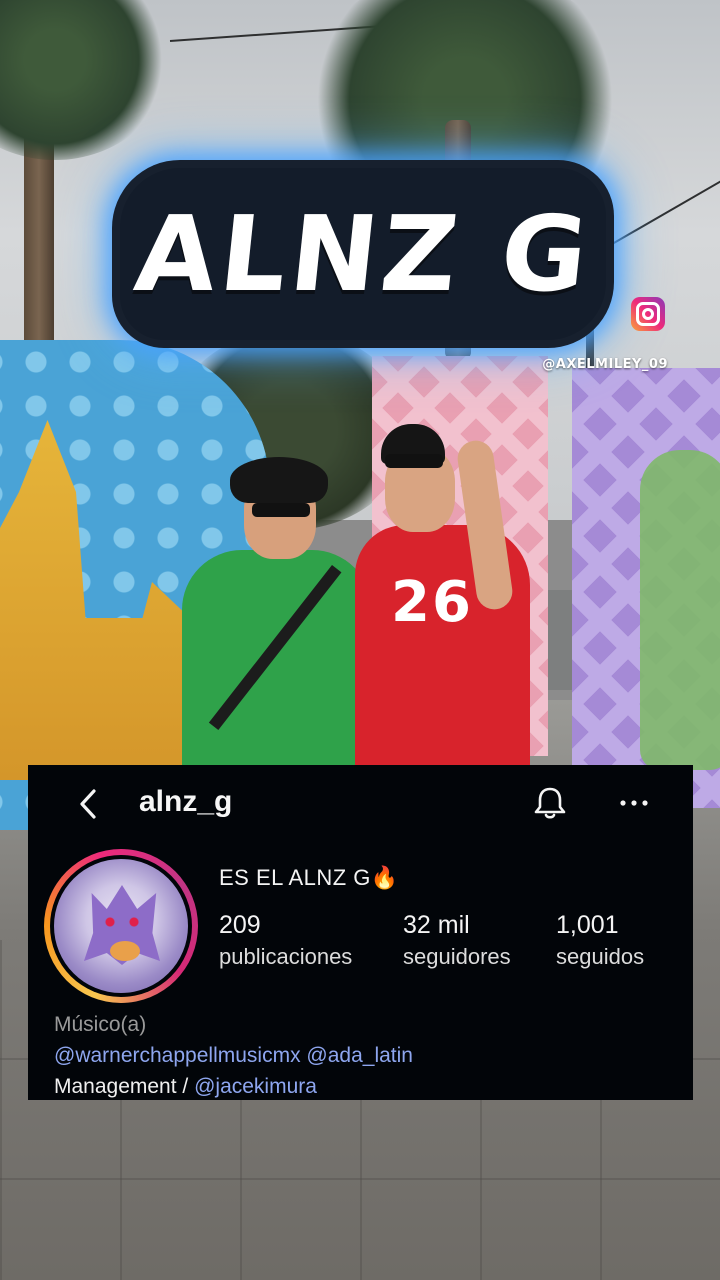 The width and height of the screenshot is (720, 1280). Describe the element at coordinates (550, 803) in the screenshot. I see `bell-icon` at that location.